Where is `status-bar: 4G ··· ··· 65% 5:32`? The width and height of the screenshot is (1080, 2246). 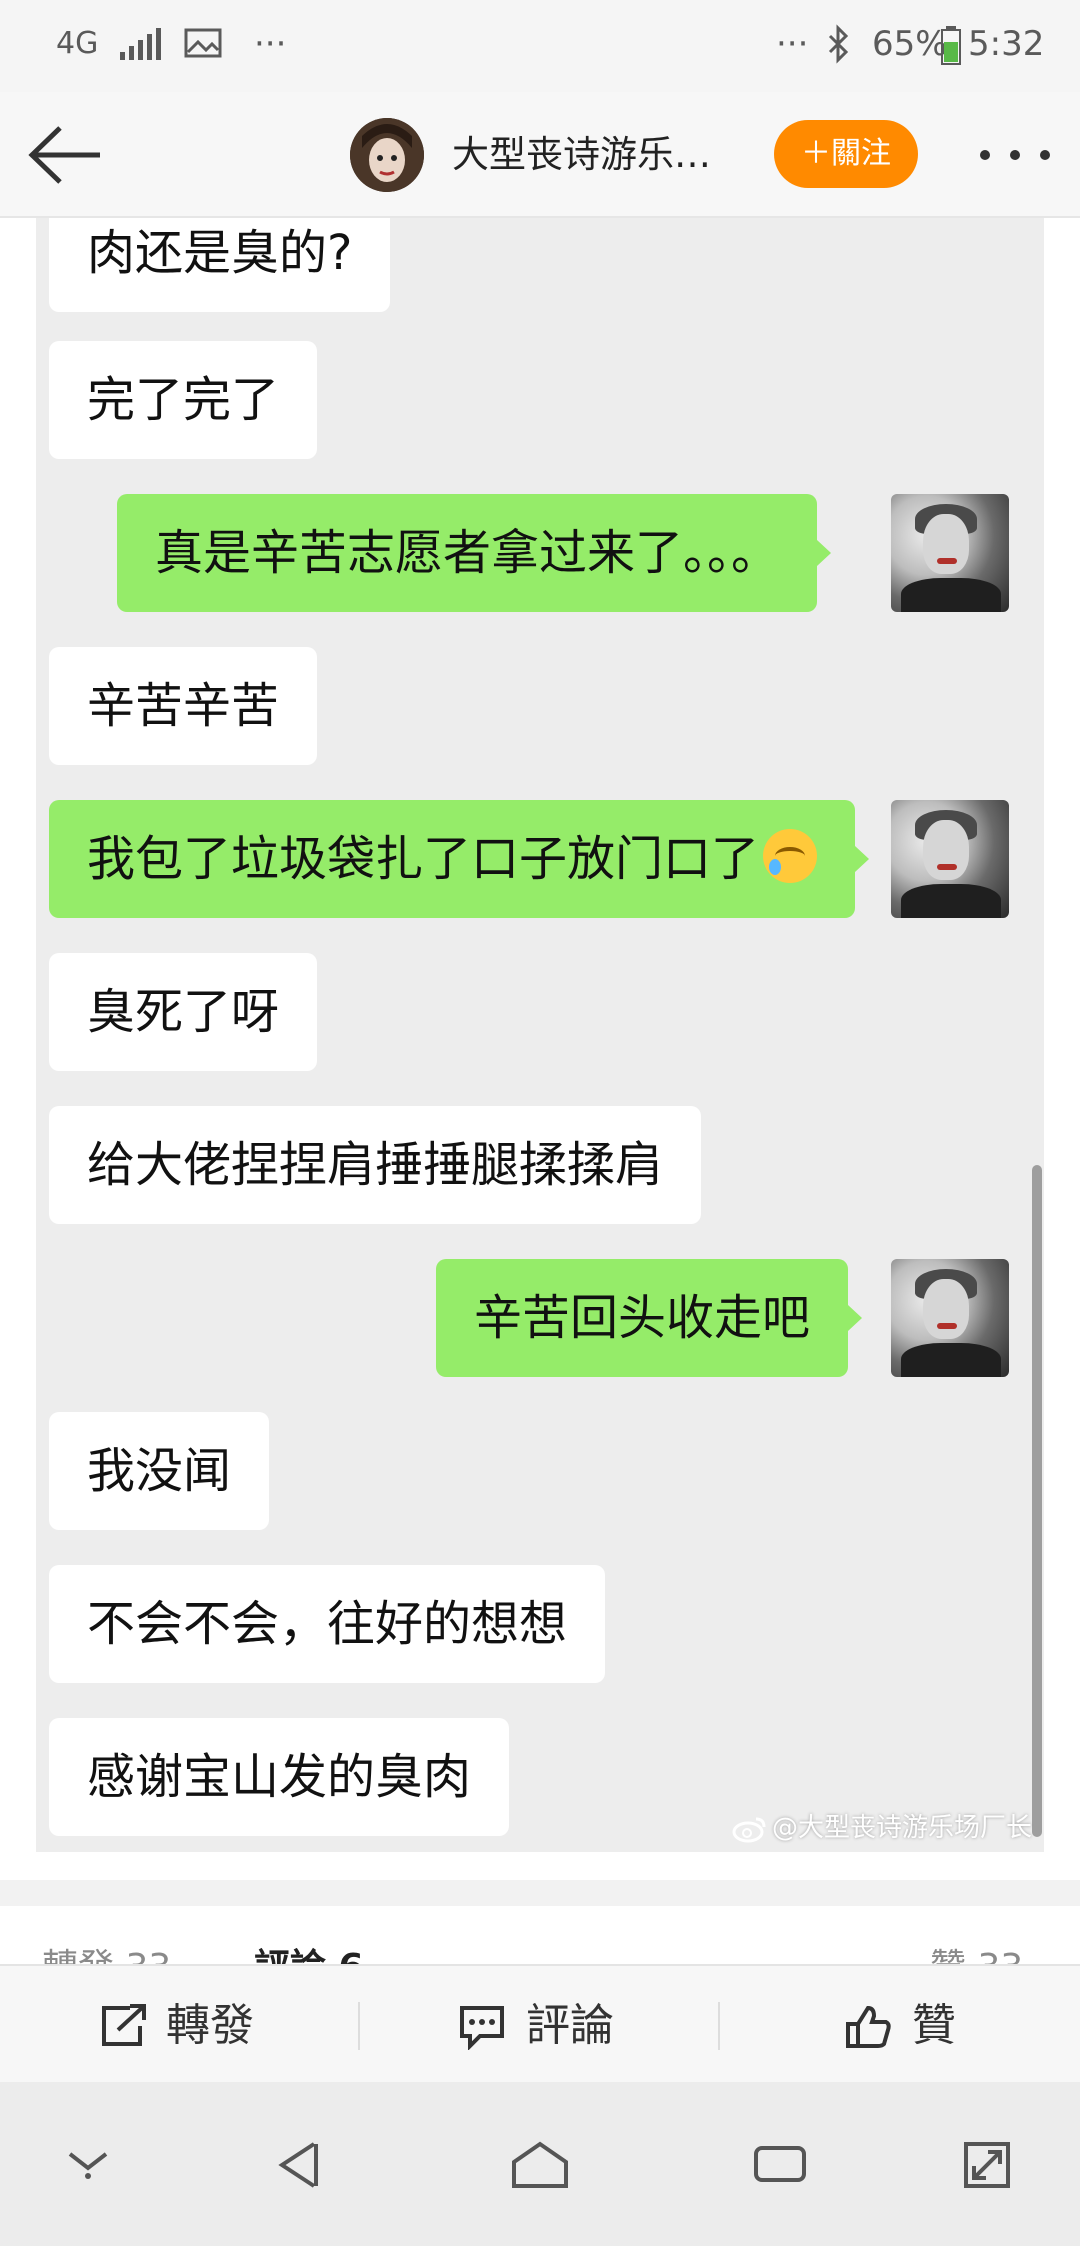
status-bar: 4G ··· ··· 65% 5:32 is located at coordinates (540, 46).